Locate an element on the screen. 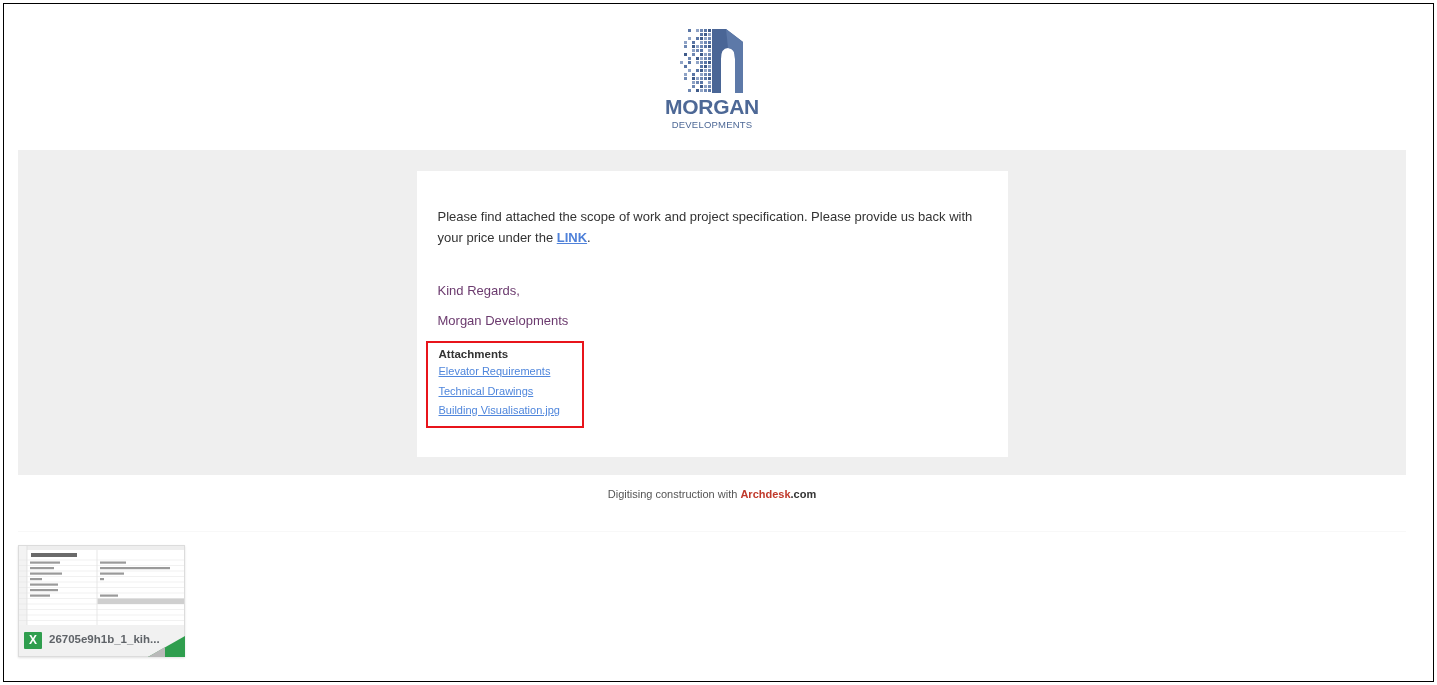 This screenshot has width=1437, height=685. logo-tagline: DEVELOPMENTS is located at coordinates (712, 125).